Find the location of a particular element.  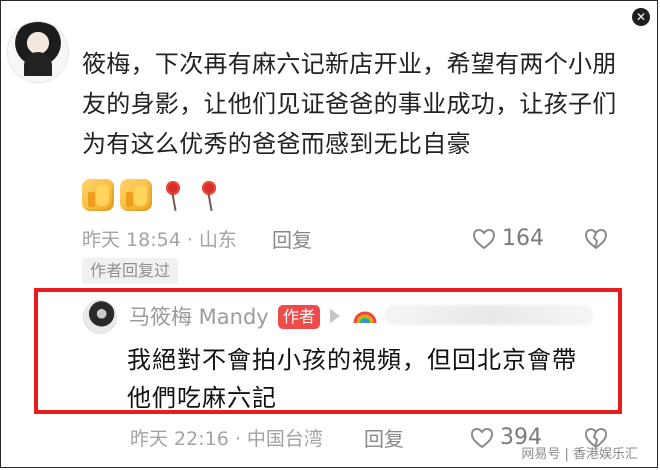

reply-text: 我絕對不會拍小孩的視頻，但回北京會帶他們吃麻六記 is located at coordinates (352, 379).